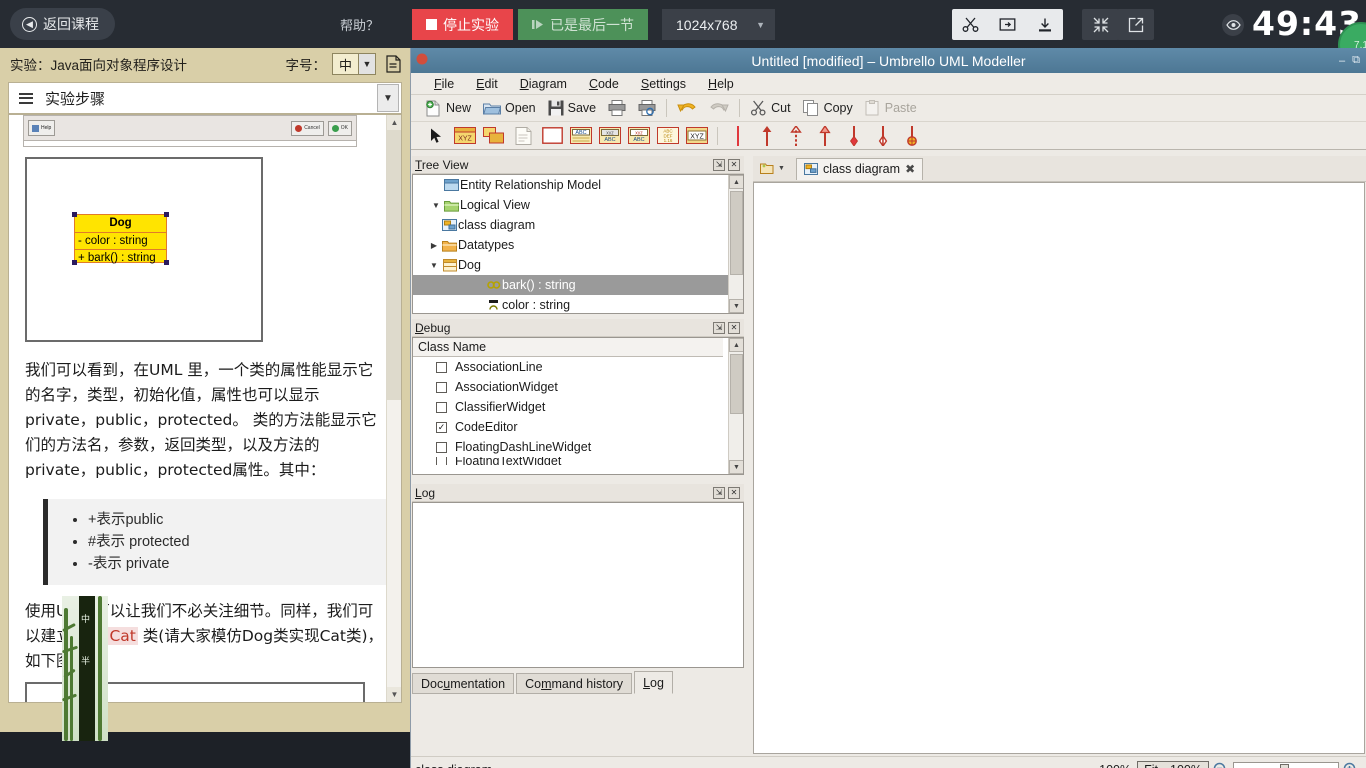 Image resolution: width=1366 pixels, height=768 pixels. I want to click on print-preview-button, so click(647, 108).